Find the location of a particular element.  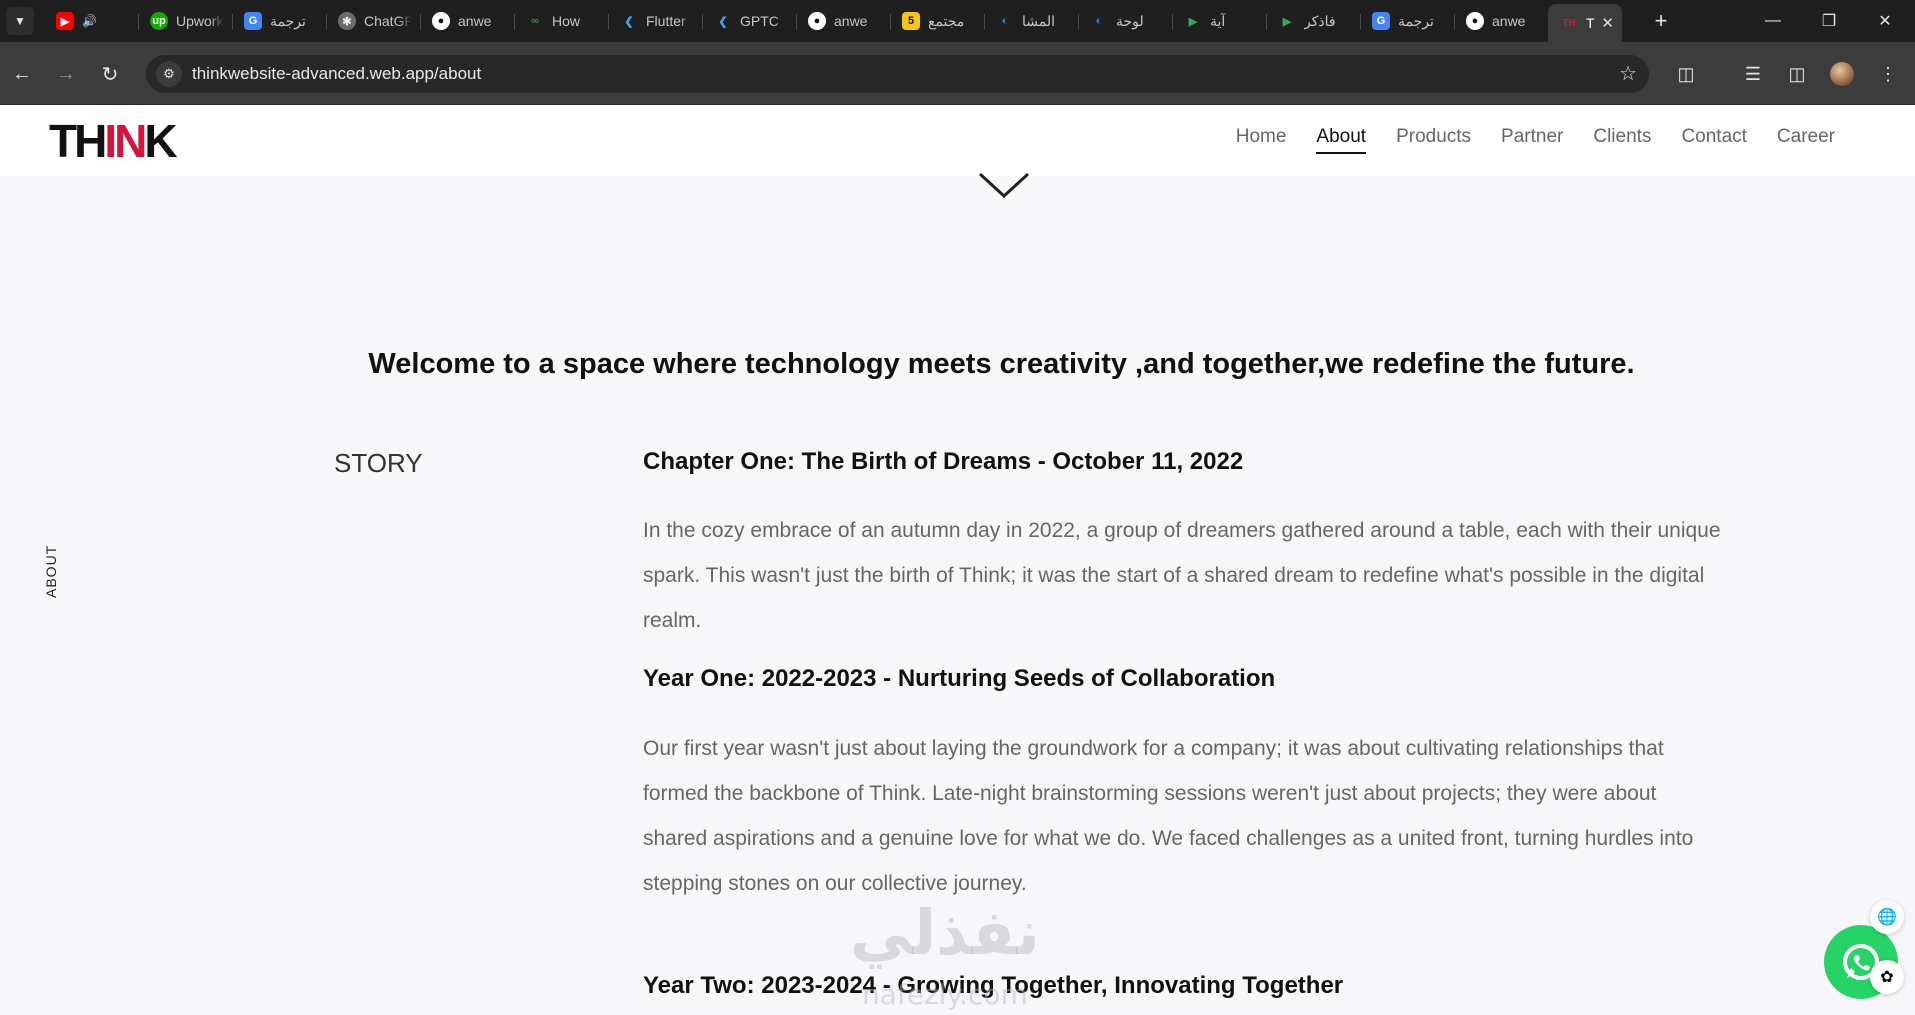

upwork-icon: up is located at coordinates (159, 21).